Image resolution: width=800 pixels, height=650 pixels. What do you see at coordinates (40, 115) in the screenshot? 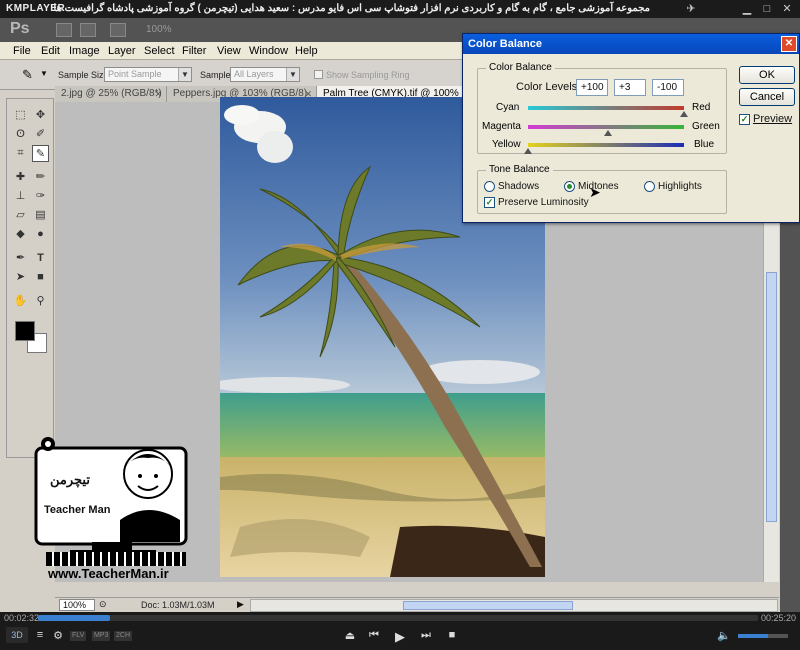
I see `move-tool-icon: ✥` at bounding box center [40, 115].